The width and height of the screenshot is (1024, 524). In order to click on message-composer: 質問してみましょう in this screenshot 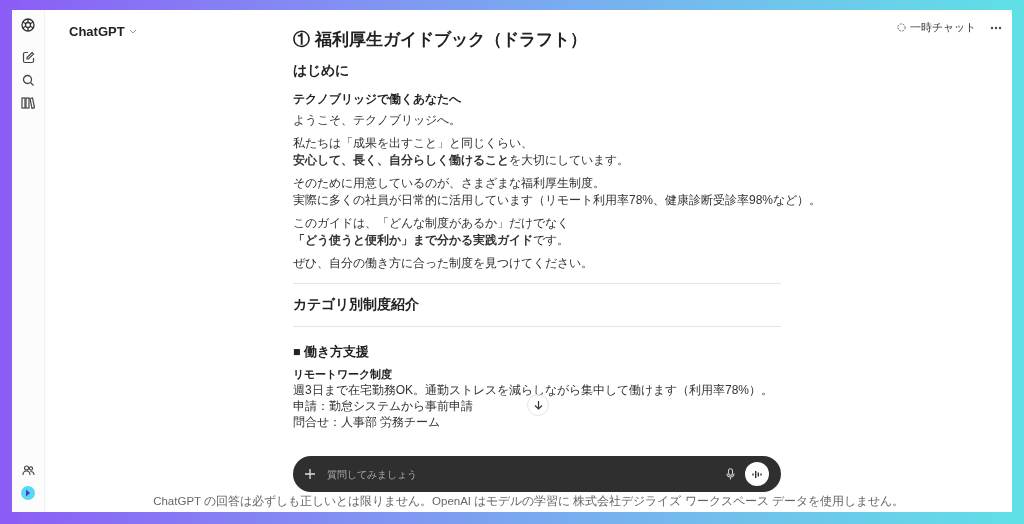, I will do `click(537, 474)`.